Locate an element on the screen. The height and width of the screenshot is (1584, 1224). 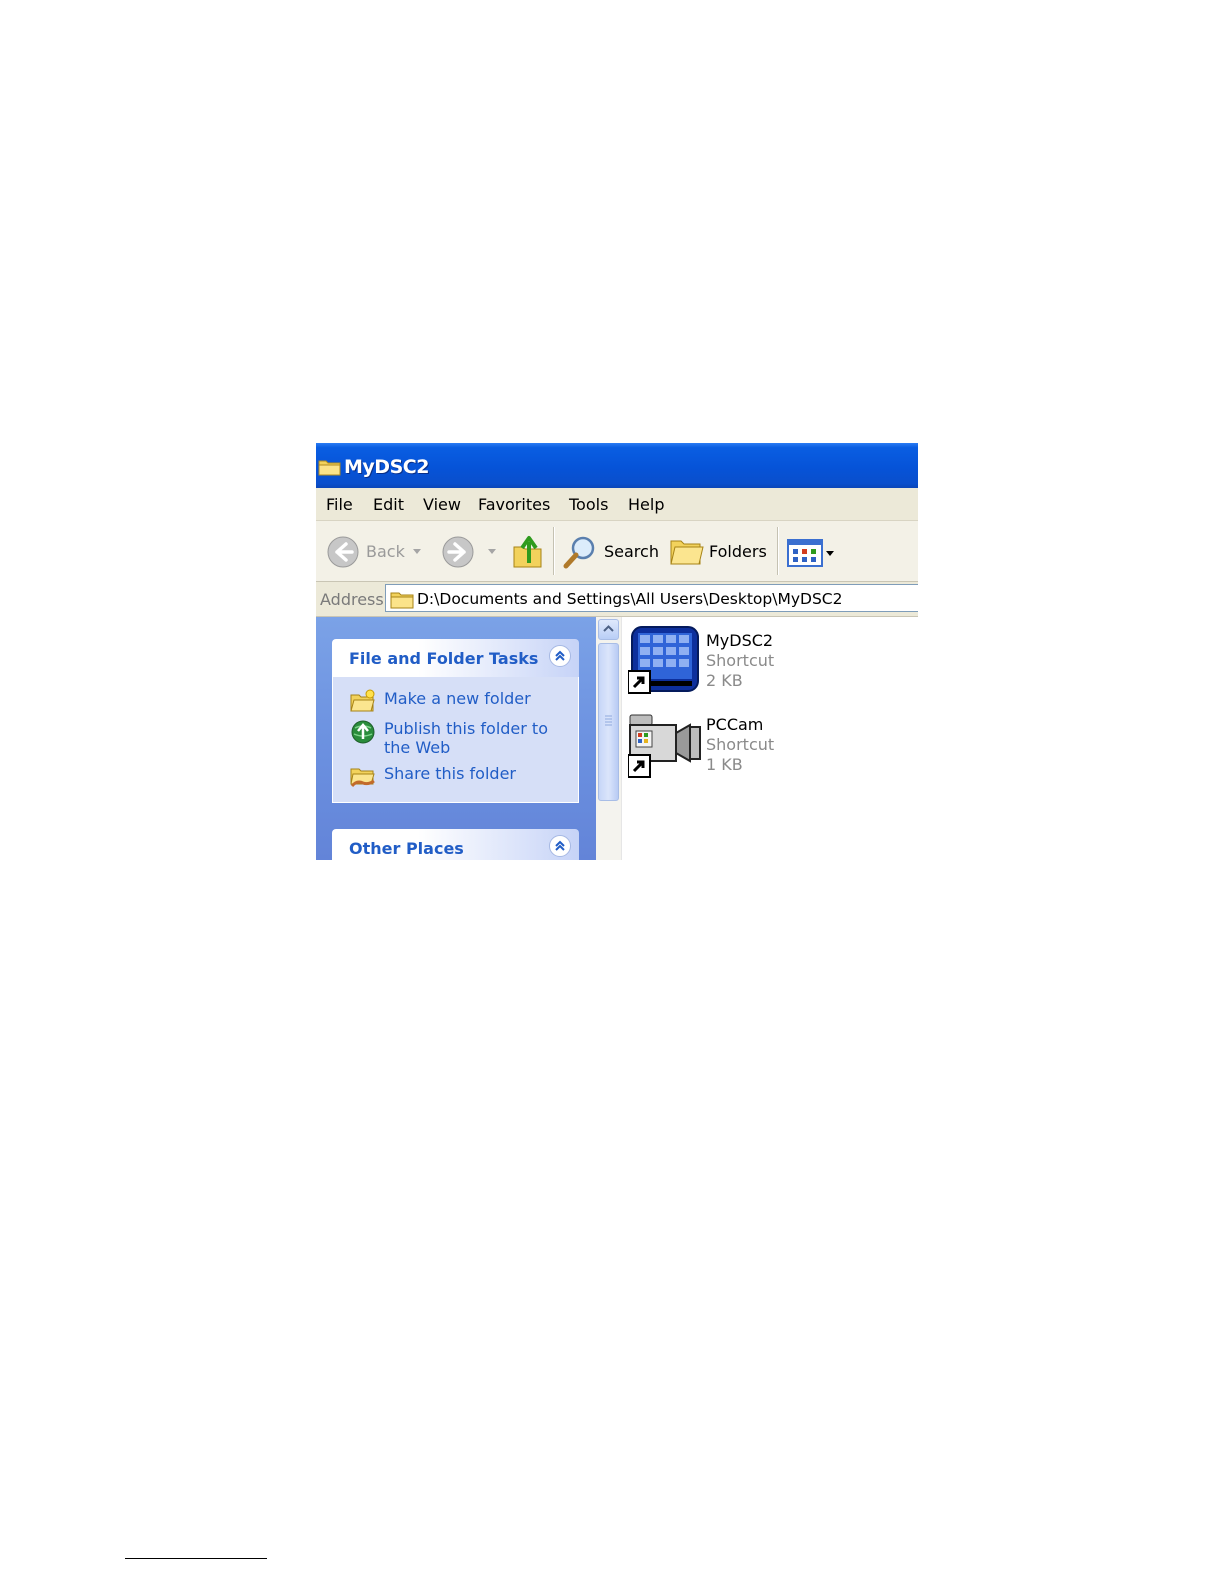
back-arrow-icon is located at coordinates (343, 552).